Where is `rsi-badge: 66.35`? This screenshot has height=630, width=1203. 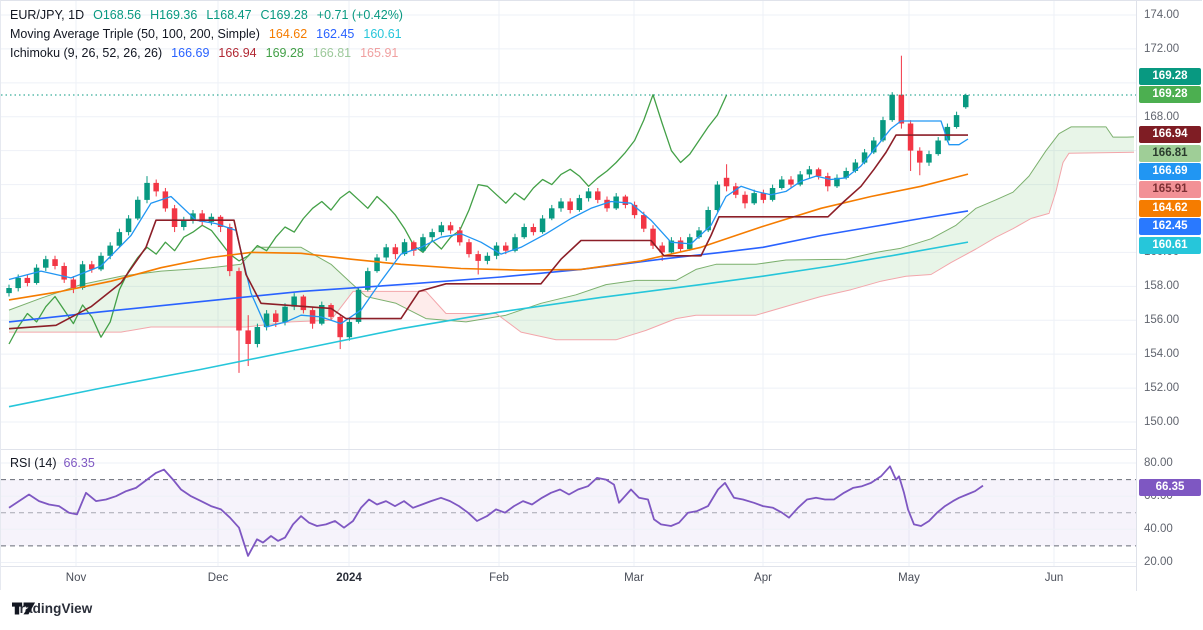 rsi-badge: 66.35 is located at coordinates (1170, 487).